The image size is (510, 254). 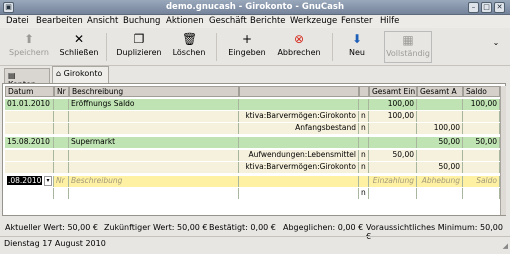 What do you see at coordinates (481, 104) in the screenshot?
I see `balance-cell: 100,00` at bounding box center [481, 104].